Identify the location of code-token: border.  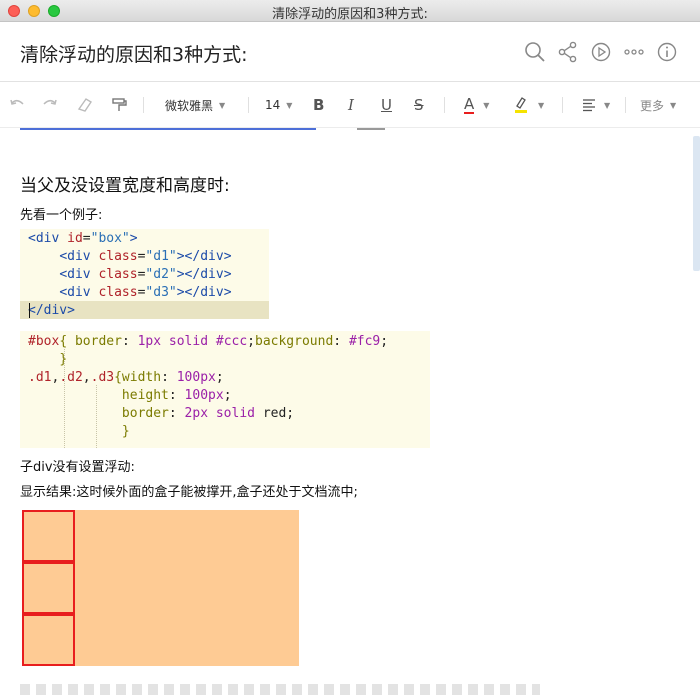
(145, 413).